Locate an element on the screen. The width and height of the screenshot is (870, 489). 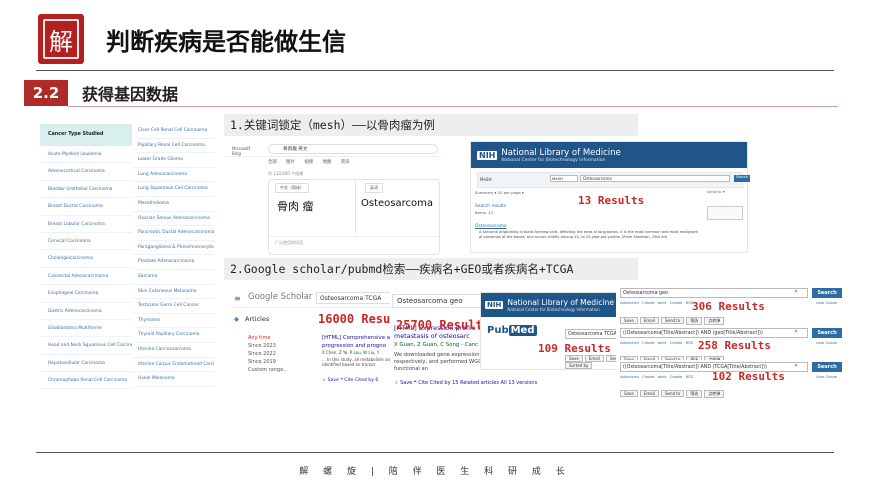
cancer-type-item: Uveal Melanoma is located at coordinates (174, 379).